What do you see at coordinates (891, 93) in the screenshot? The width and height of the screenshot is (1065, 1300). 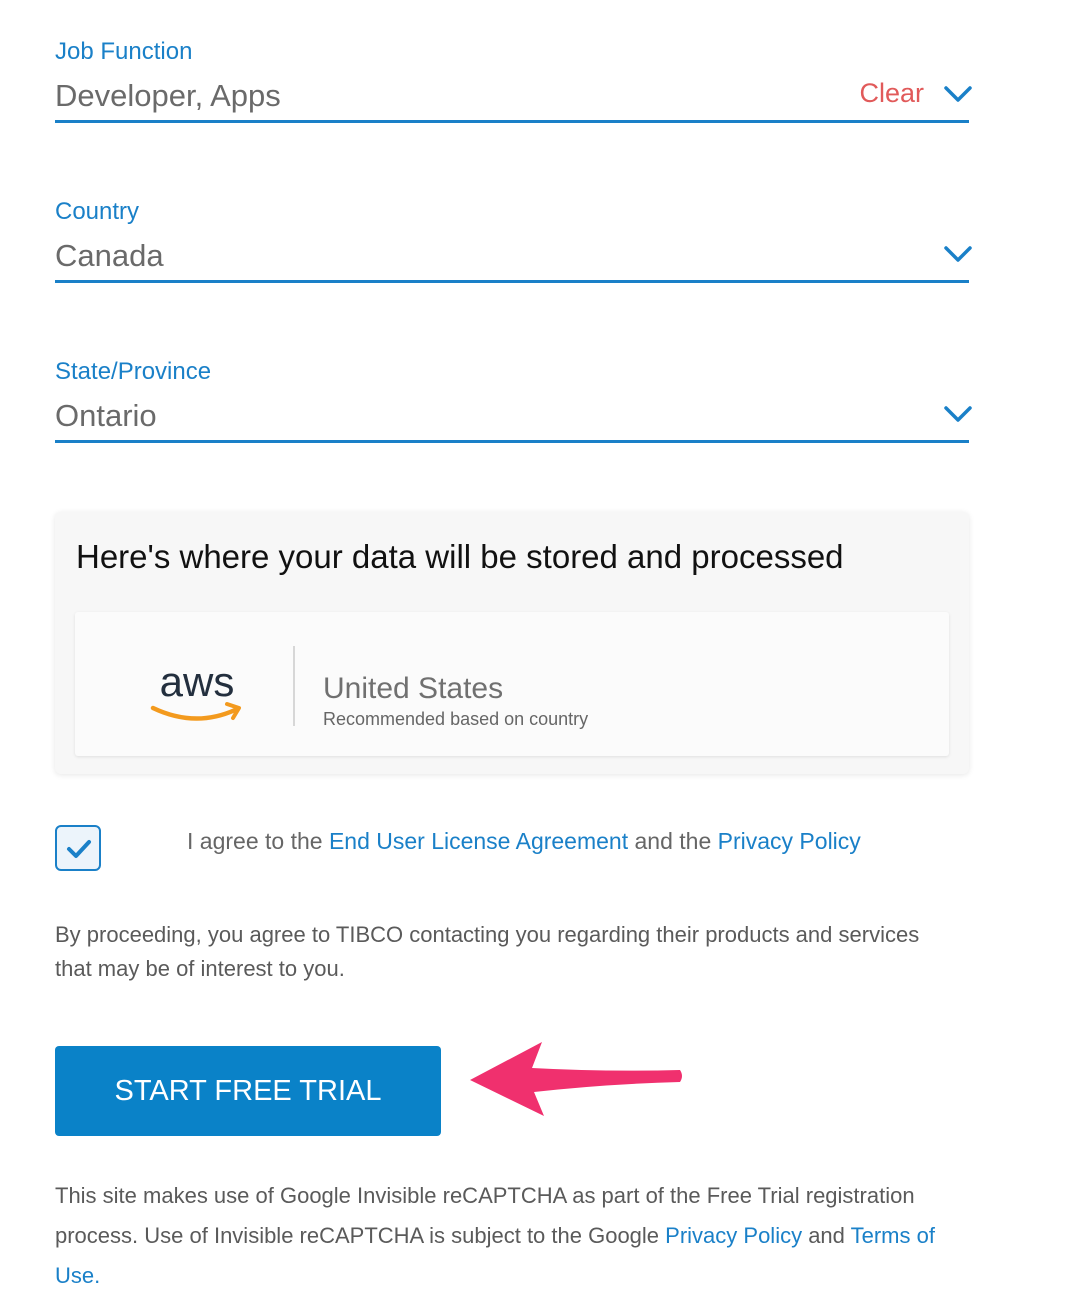 I see `clear-button: Clear` at bounding box center [891, 93].